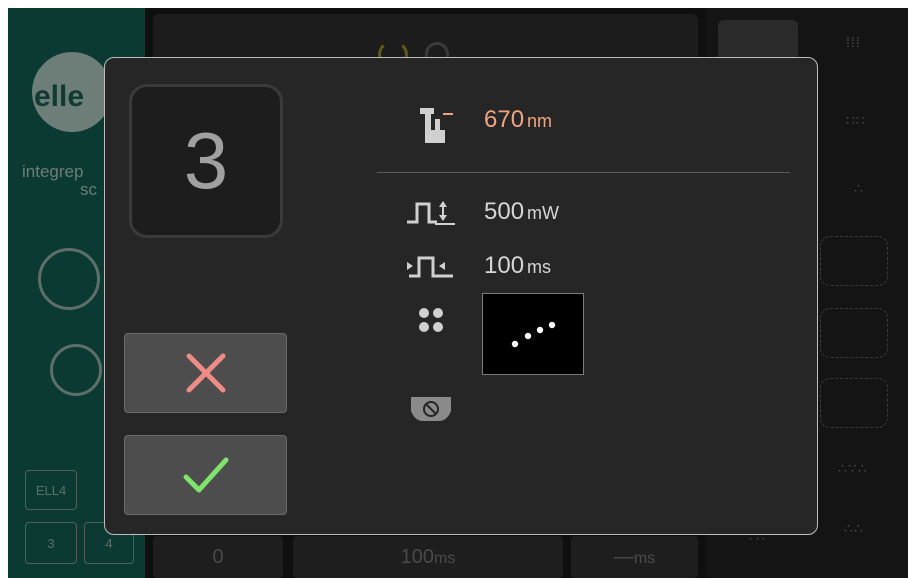  What do you see at coordinates (76, 370) in the screenshot?
I see `settings-sliders-icon` at bounding box center [76, 370].